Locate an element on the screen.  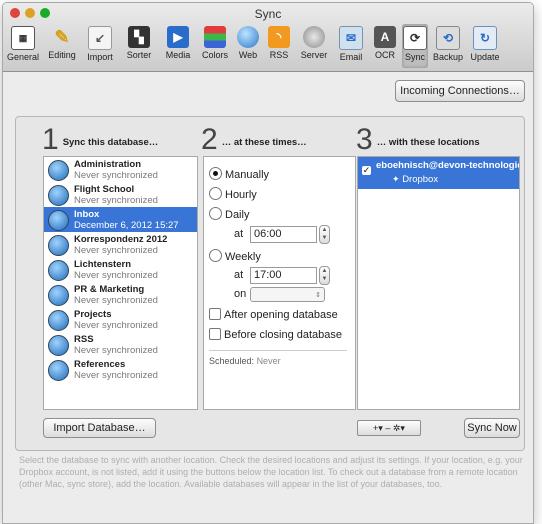
checkbox-after-opening: After opening database is located at coordinates (273, 314).